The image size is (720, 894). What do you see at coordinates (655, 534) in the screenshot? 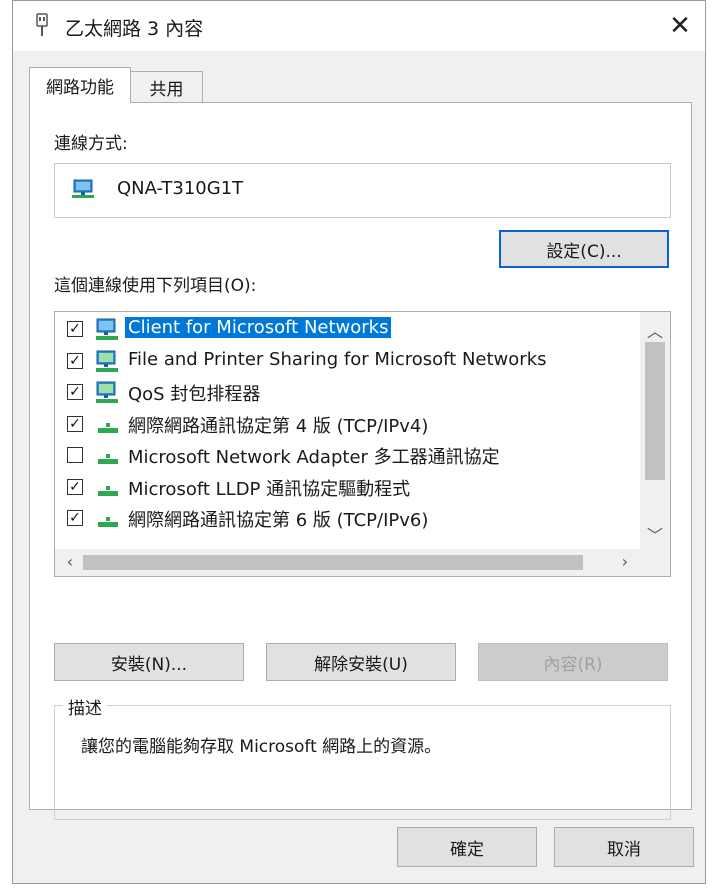
I see `scroll-down-icon: ﹀` at bounding box center [655, 534].